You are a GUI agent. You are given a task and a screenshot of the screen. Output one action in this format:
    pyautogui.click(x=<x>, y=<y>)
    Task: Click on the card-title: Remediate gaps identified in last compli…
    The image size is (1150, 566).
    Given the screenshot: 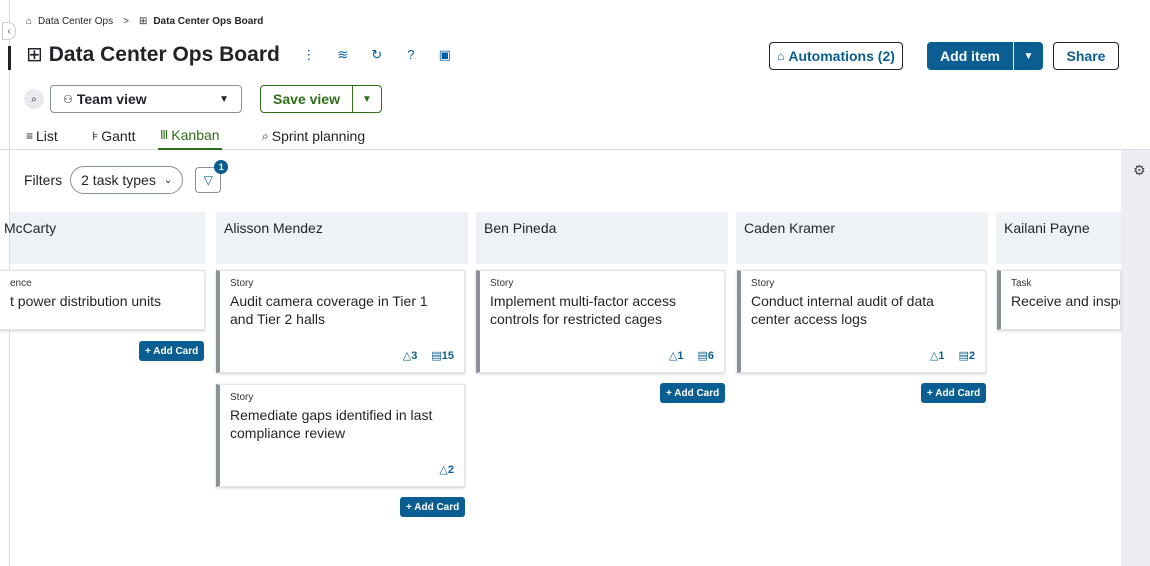 What is the action you would take?
    pyautogui.click(x=331, y=424)
    